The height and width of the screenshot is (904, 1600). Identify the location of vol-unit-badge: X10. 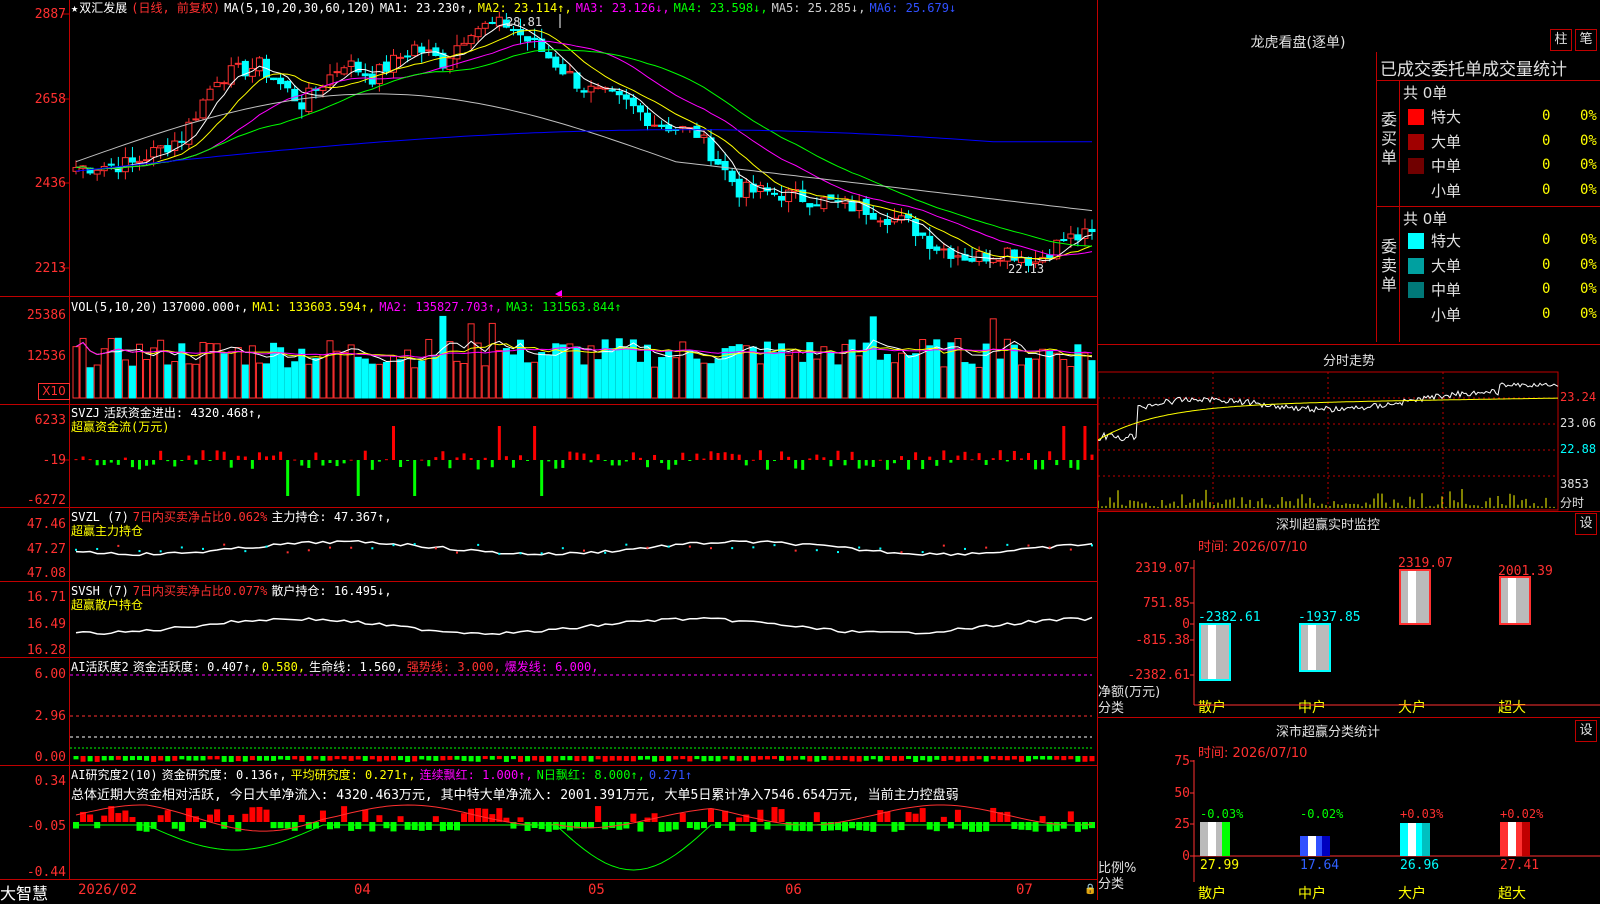
(54, 391).